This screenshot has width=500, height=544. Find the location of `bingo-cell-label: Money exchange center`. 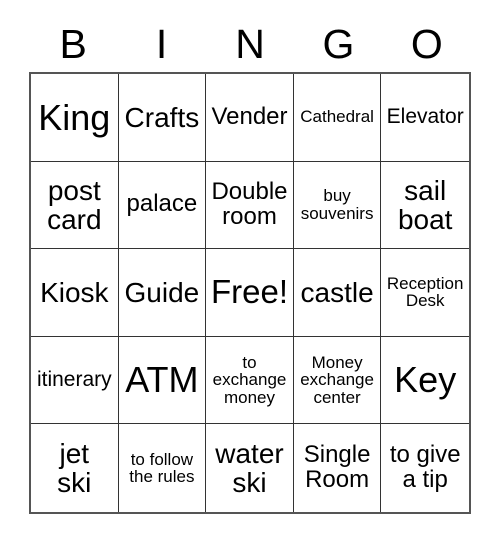

bingo-cell-label: Money exchange center is located at coordinates (337, 379).